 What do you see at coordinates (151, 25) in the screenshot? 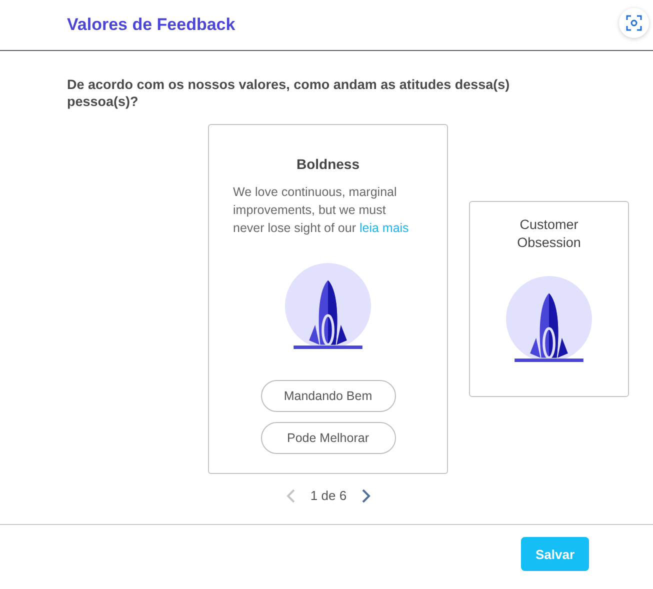
I see `dialog-title: Valores de Feedback` at bounding box center [151, 25].